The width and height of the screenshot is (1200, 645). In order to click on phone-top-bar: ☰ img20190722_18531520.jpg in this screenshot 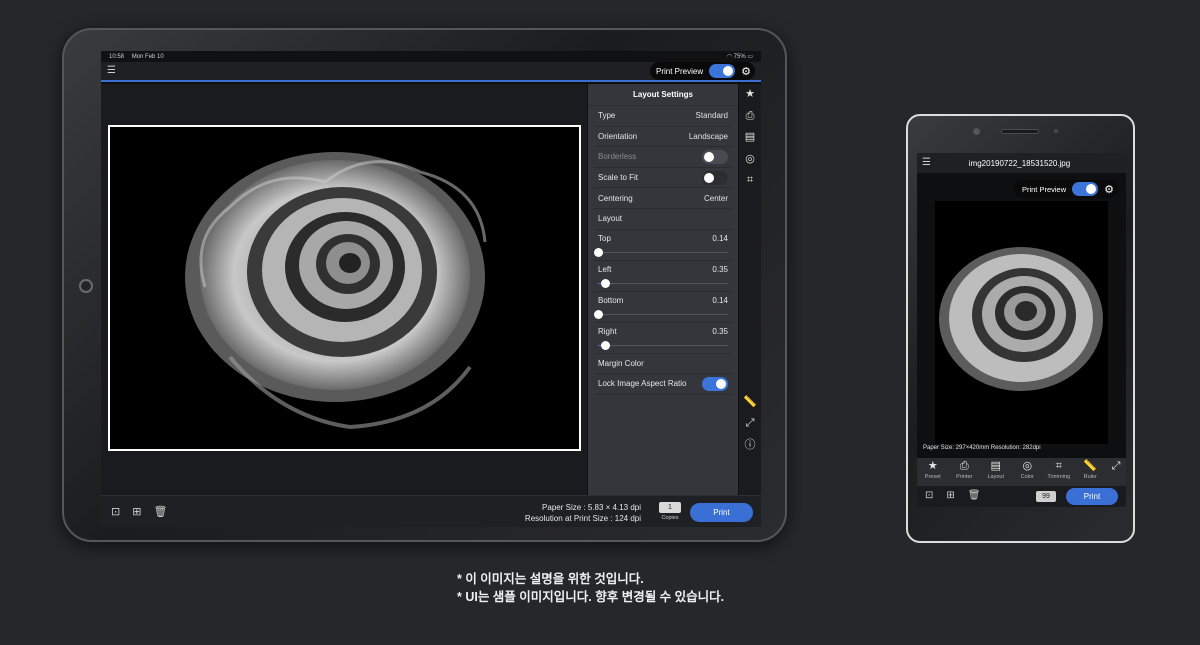, I will do `click(1021, 163)`.